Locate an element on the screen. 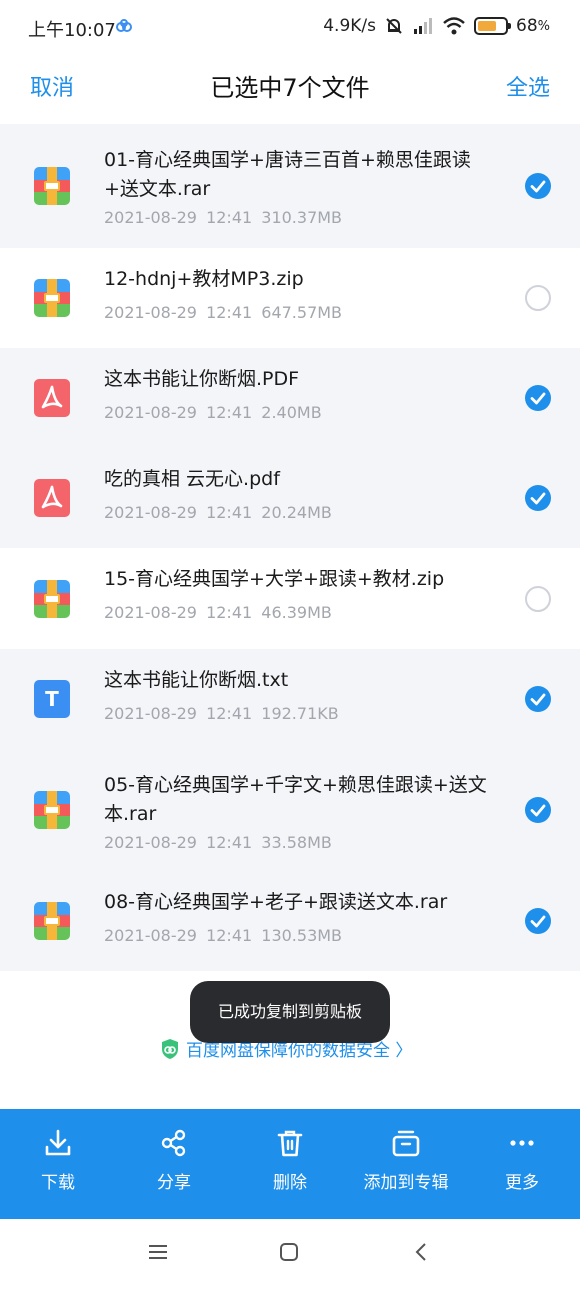  file-meta: 2021-08-29 12:41 310.37MB is located at coordinates (223, 217).